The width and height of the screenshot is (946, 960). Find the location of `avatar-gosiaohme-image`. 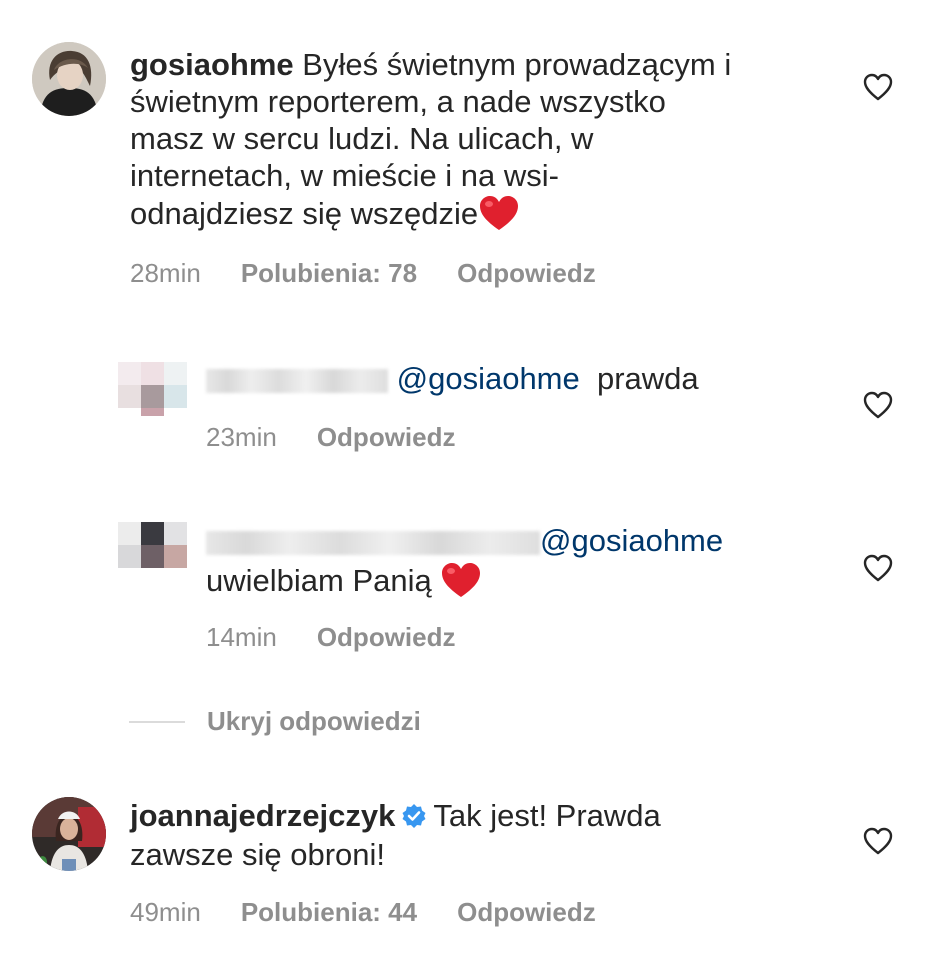

avatar-gosiaohme-image is located at coordinates (69, 79).